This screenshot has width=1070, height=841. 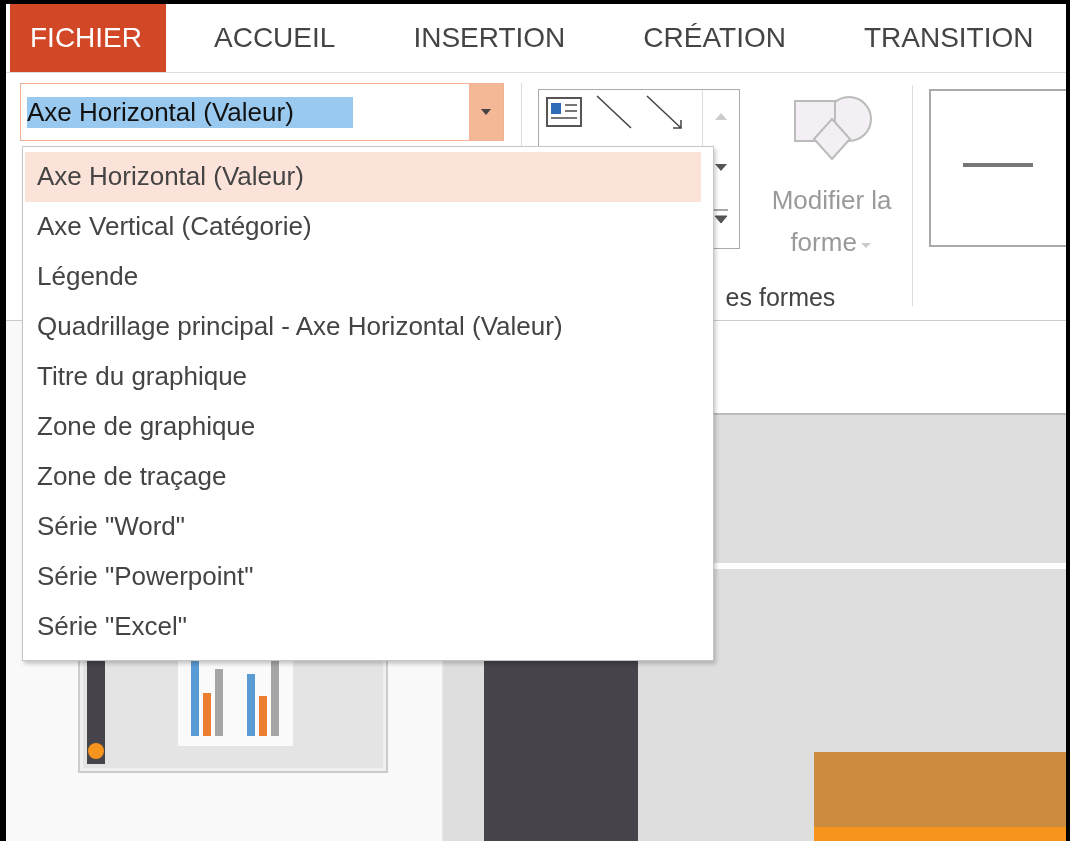 I want to click on ribbon-tab: INSERTION, so click(x=490, y=38).